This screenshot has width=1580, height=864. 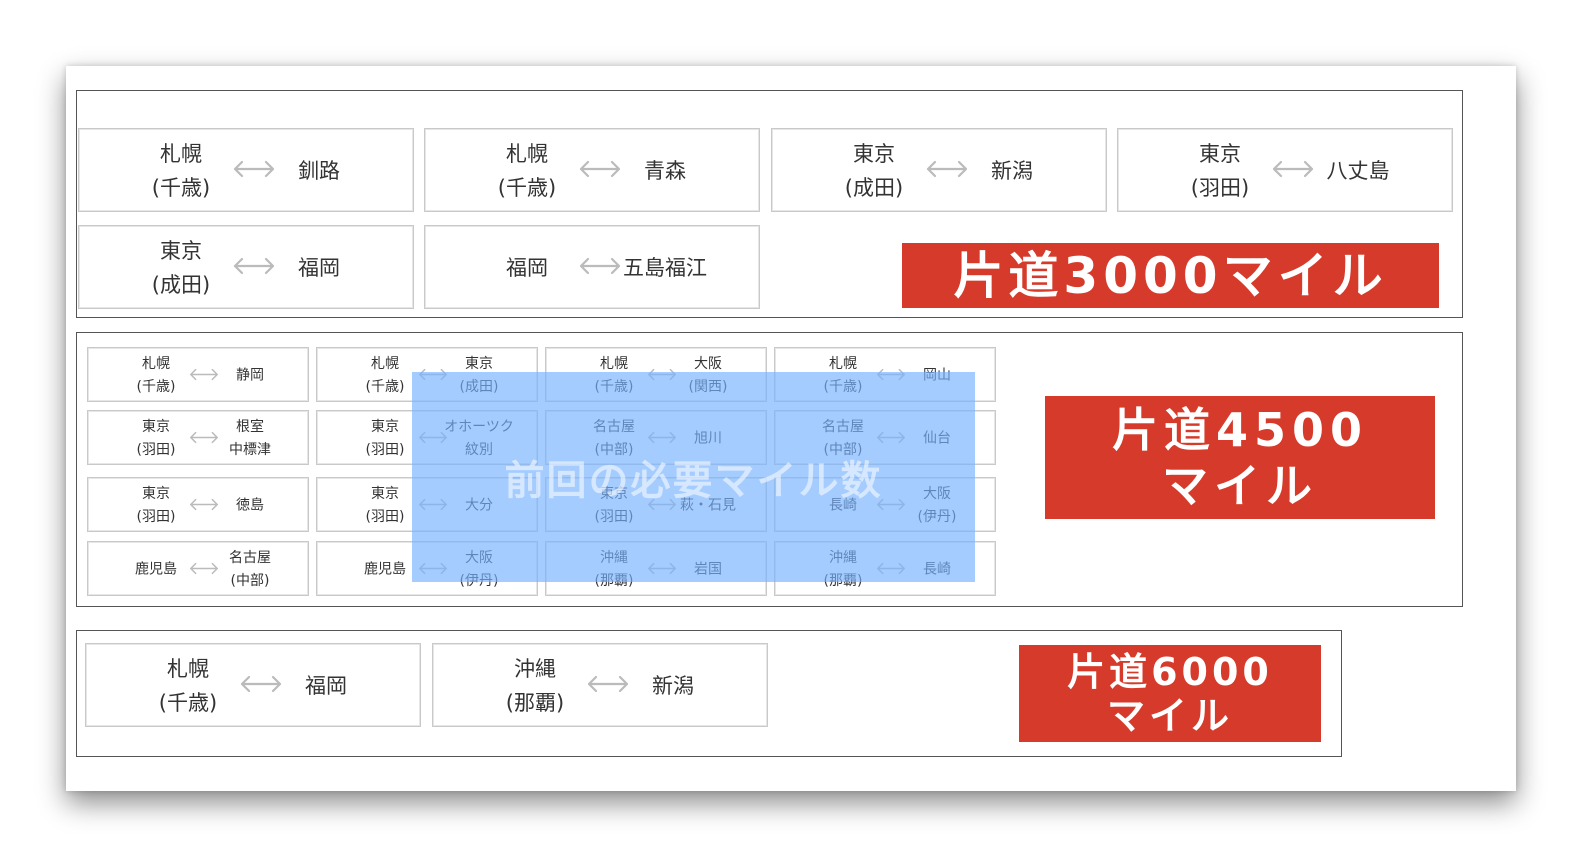 I want to click on route-card: 東京 (羽田) 徳島, so click(x=198, y=504).